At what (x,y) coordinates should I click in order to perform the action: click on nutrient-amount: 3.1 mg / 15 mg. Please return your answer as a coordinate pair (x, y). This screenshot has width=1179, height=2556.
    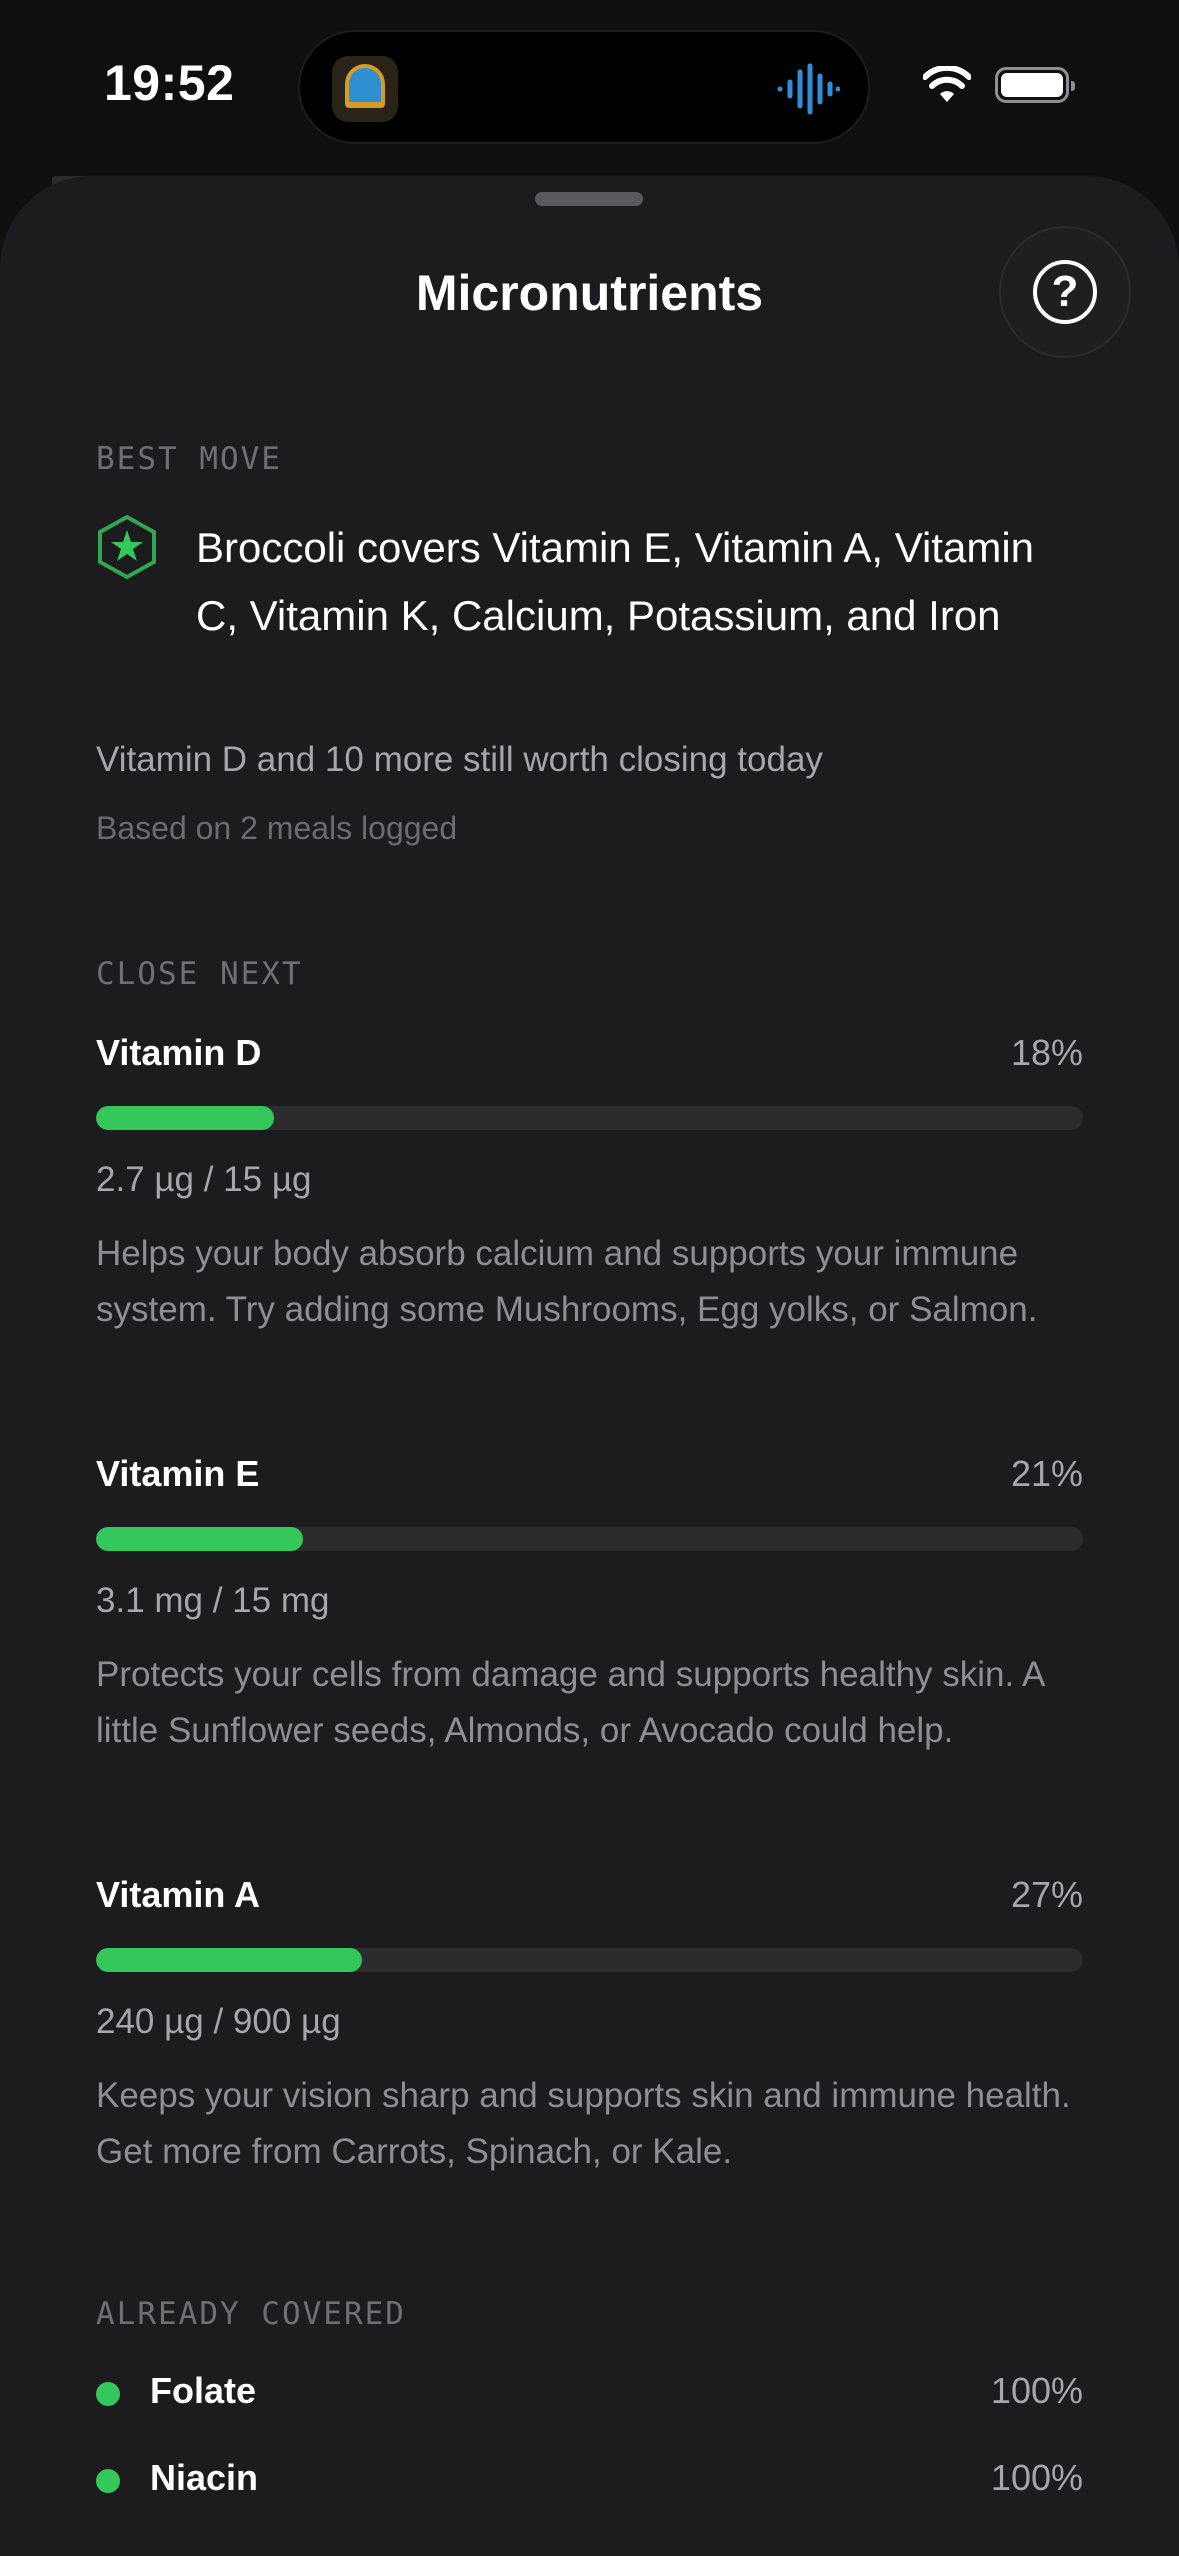
    Looking at the image, I should click on (213, 1600).